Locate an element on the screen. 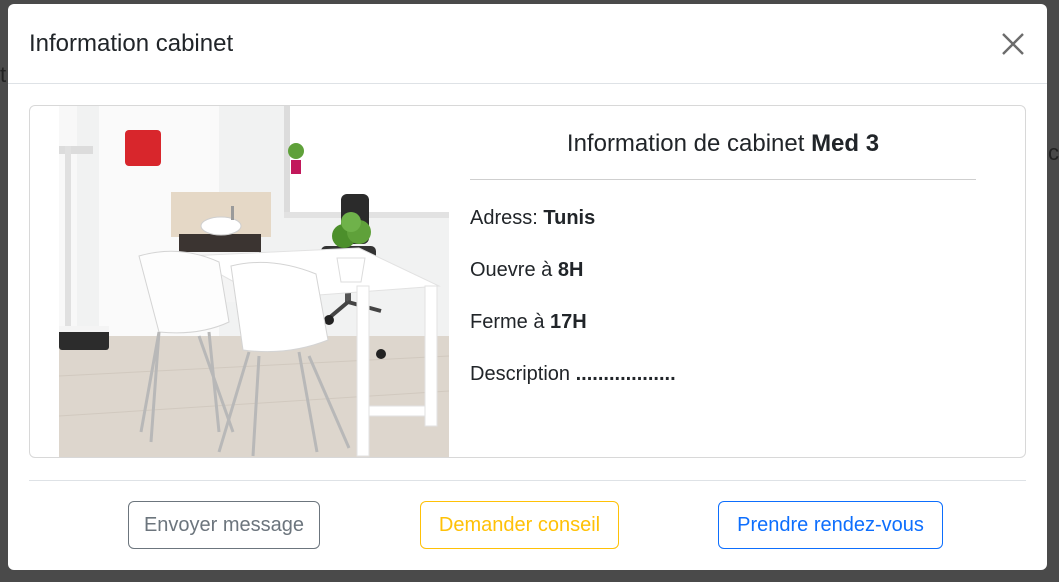 The image size is (1059, 582). cabinet-name: Med 3 is located at coordinates (845, 143).